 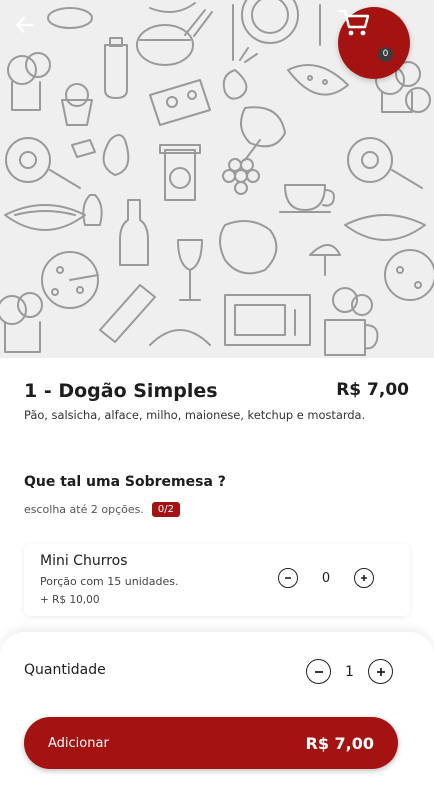 What do you see at coordinates (78, 743) in the screenshot?
I see `add-button-label: Adicionar` at bounding box center [78, 743].